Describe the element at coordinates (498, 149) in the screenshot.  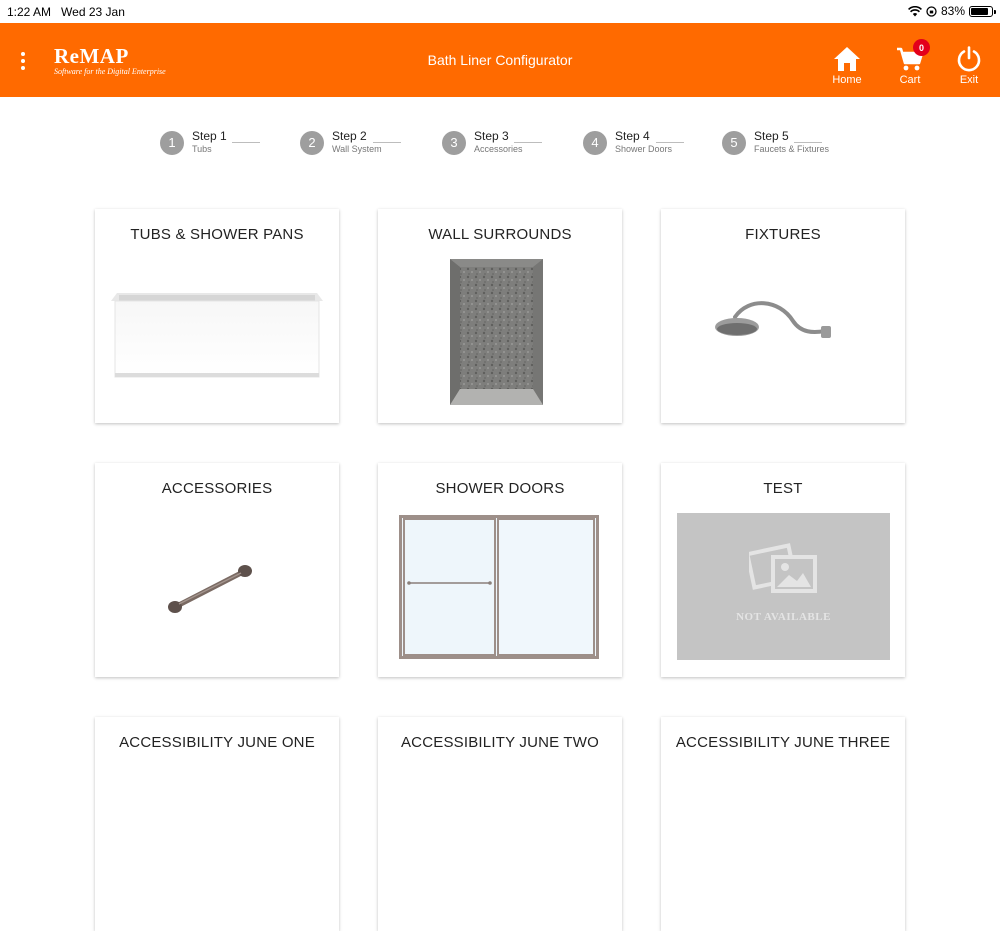
I see `step-subtitle: Accessories` at that location.